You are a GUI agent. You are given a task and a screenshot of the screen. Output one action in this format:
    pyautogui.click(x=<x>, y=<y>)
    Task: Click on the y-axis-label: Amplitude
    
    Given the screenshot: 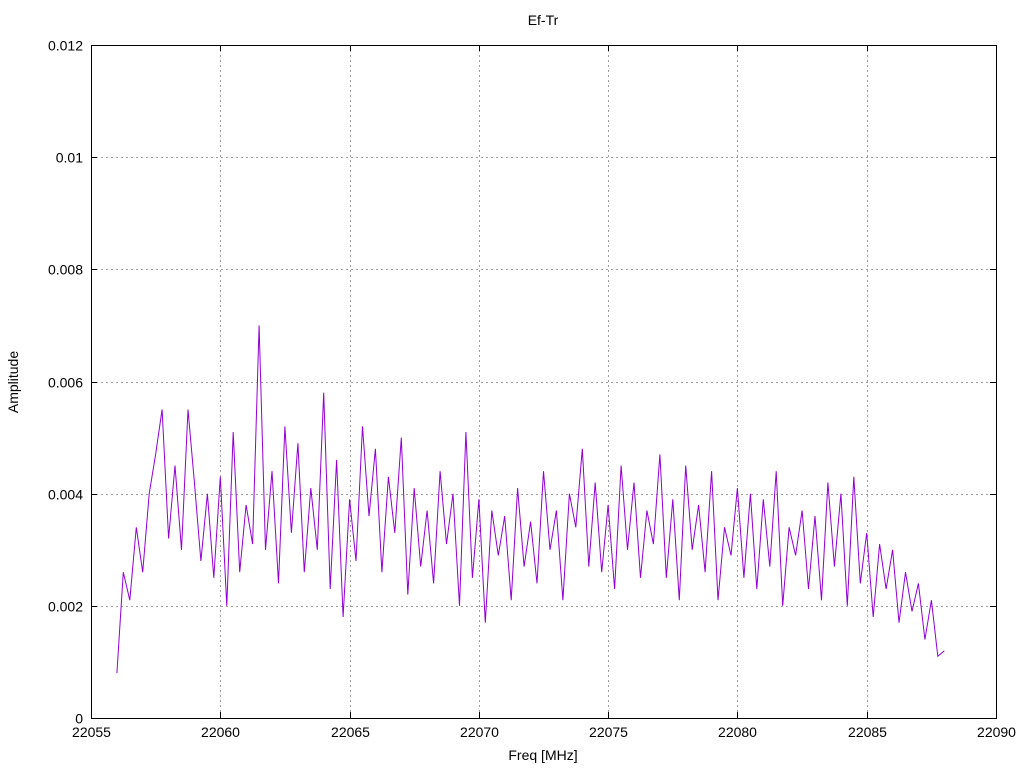 What is the action you would take?
    pyautogui.click(x=13, y=382)
    